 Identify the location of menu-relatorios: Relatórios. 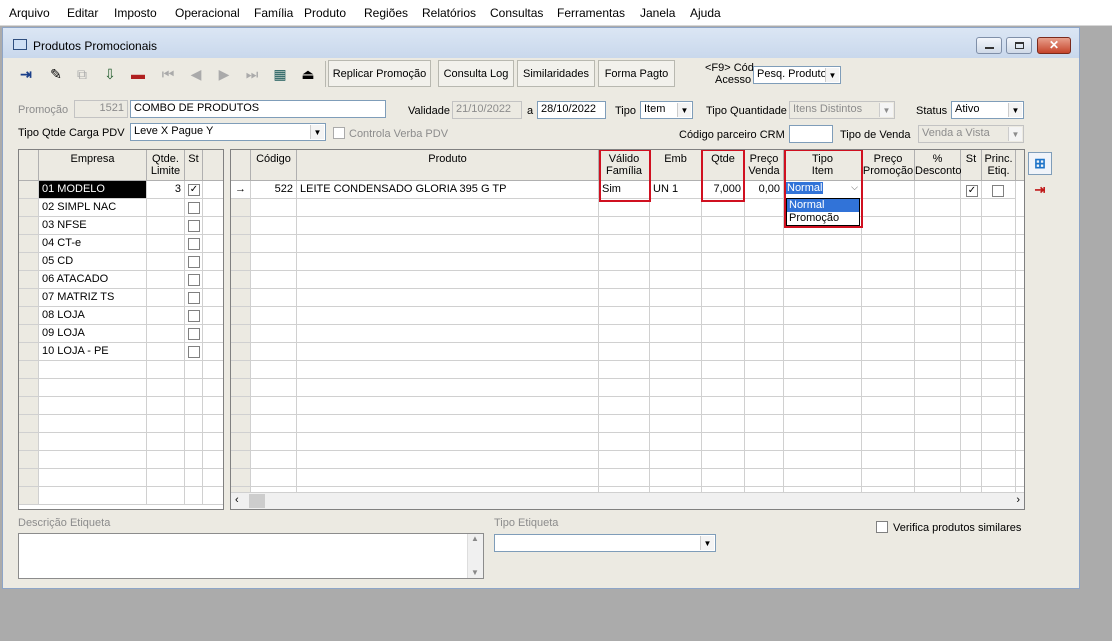
(449, 13).